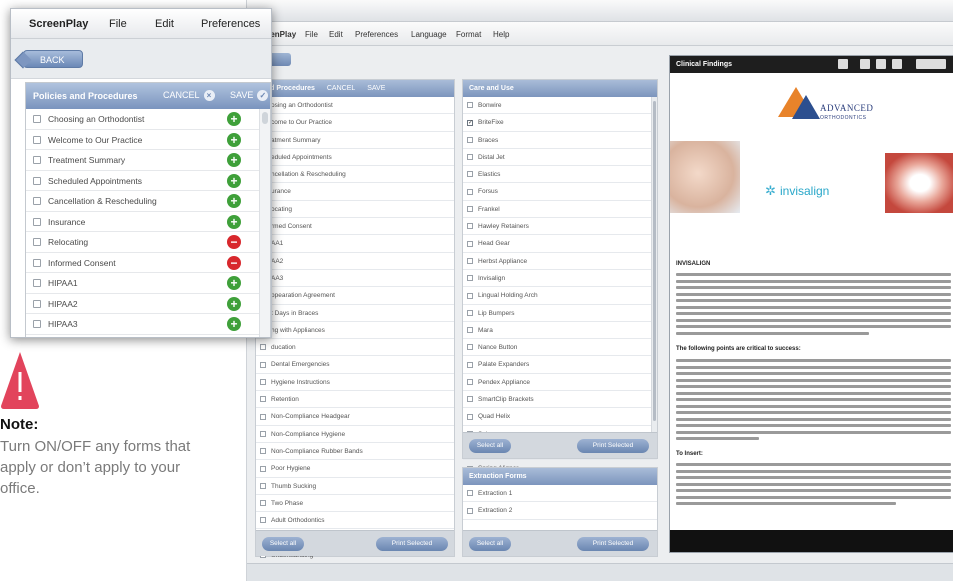 The height and width of the screenshot is (581, 953). What do you see at coordinates (881, 64) in the screenshot?
I see `page-prev-icon` at bounding box center [881, 64].